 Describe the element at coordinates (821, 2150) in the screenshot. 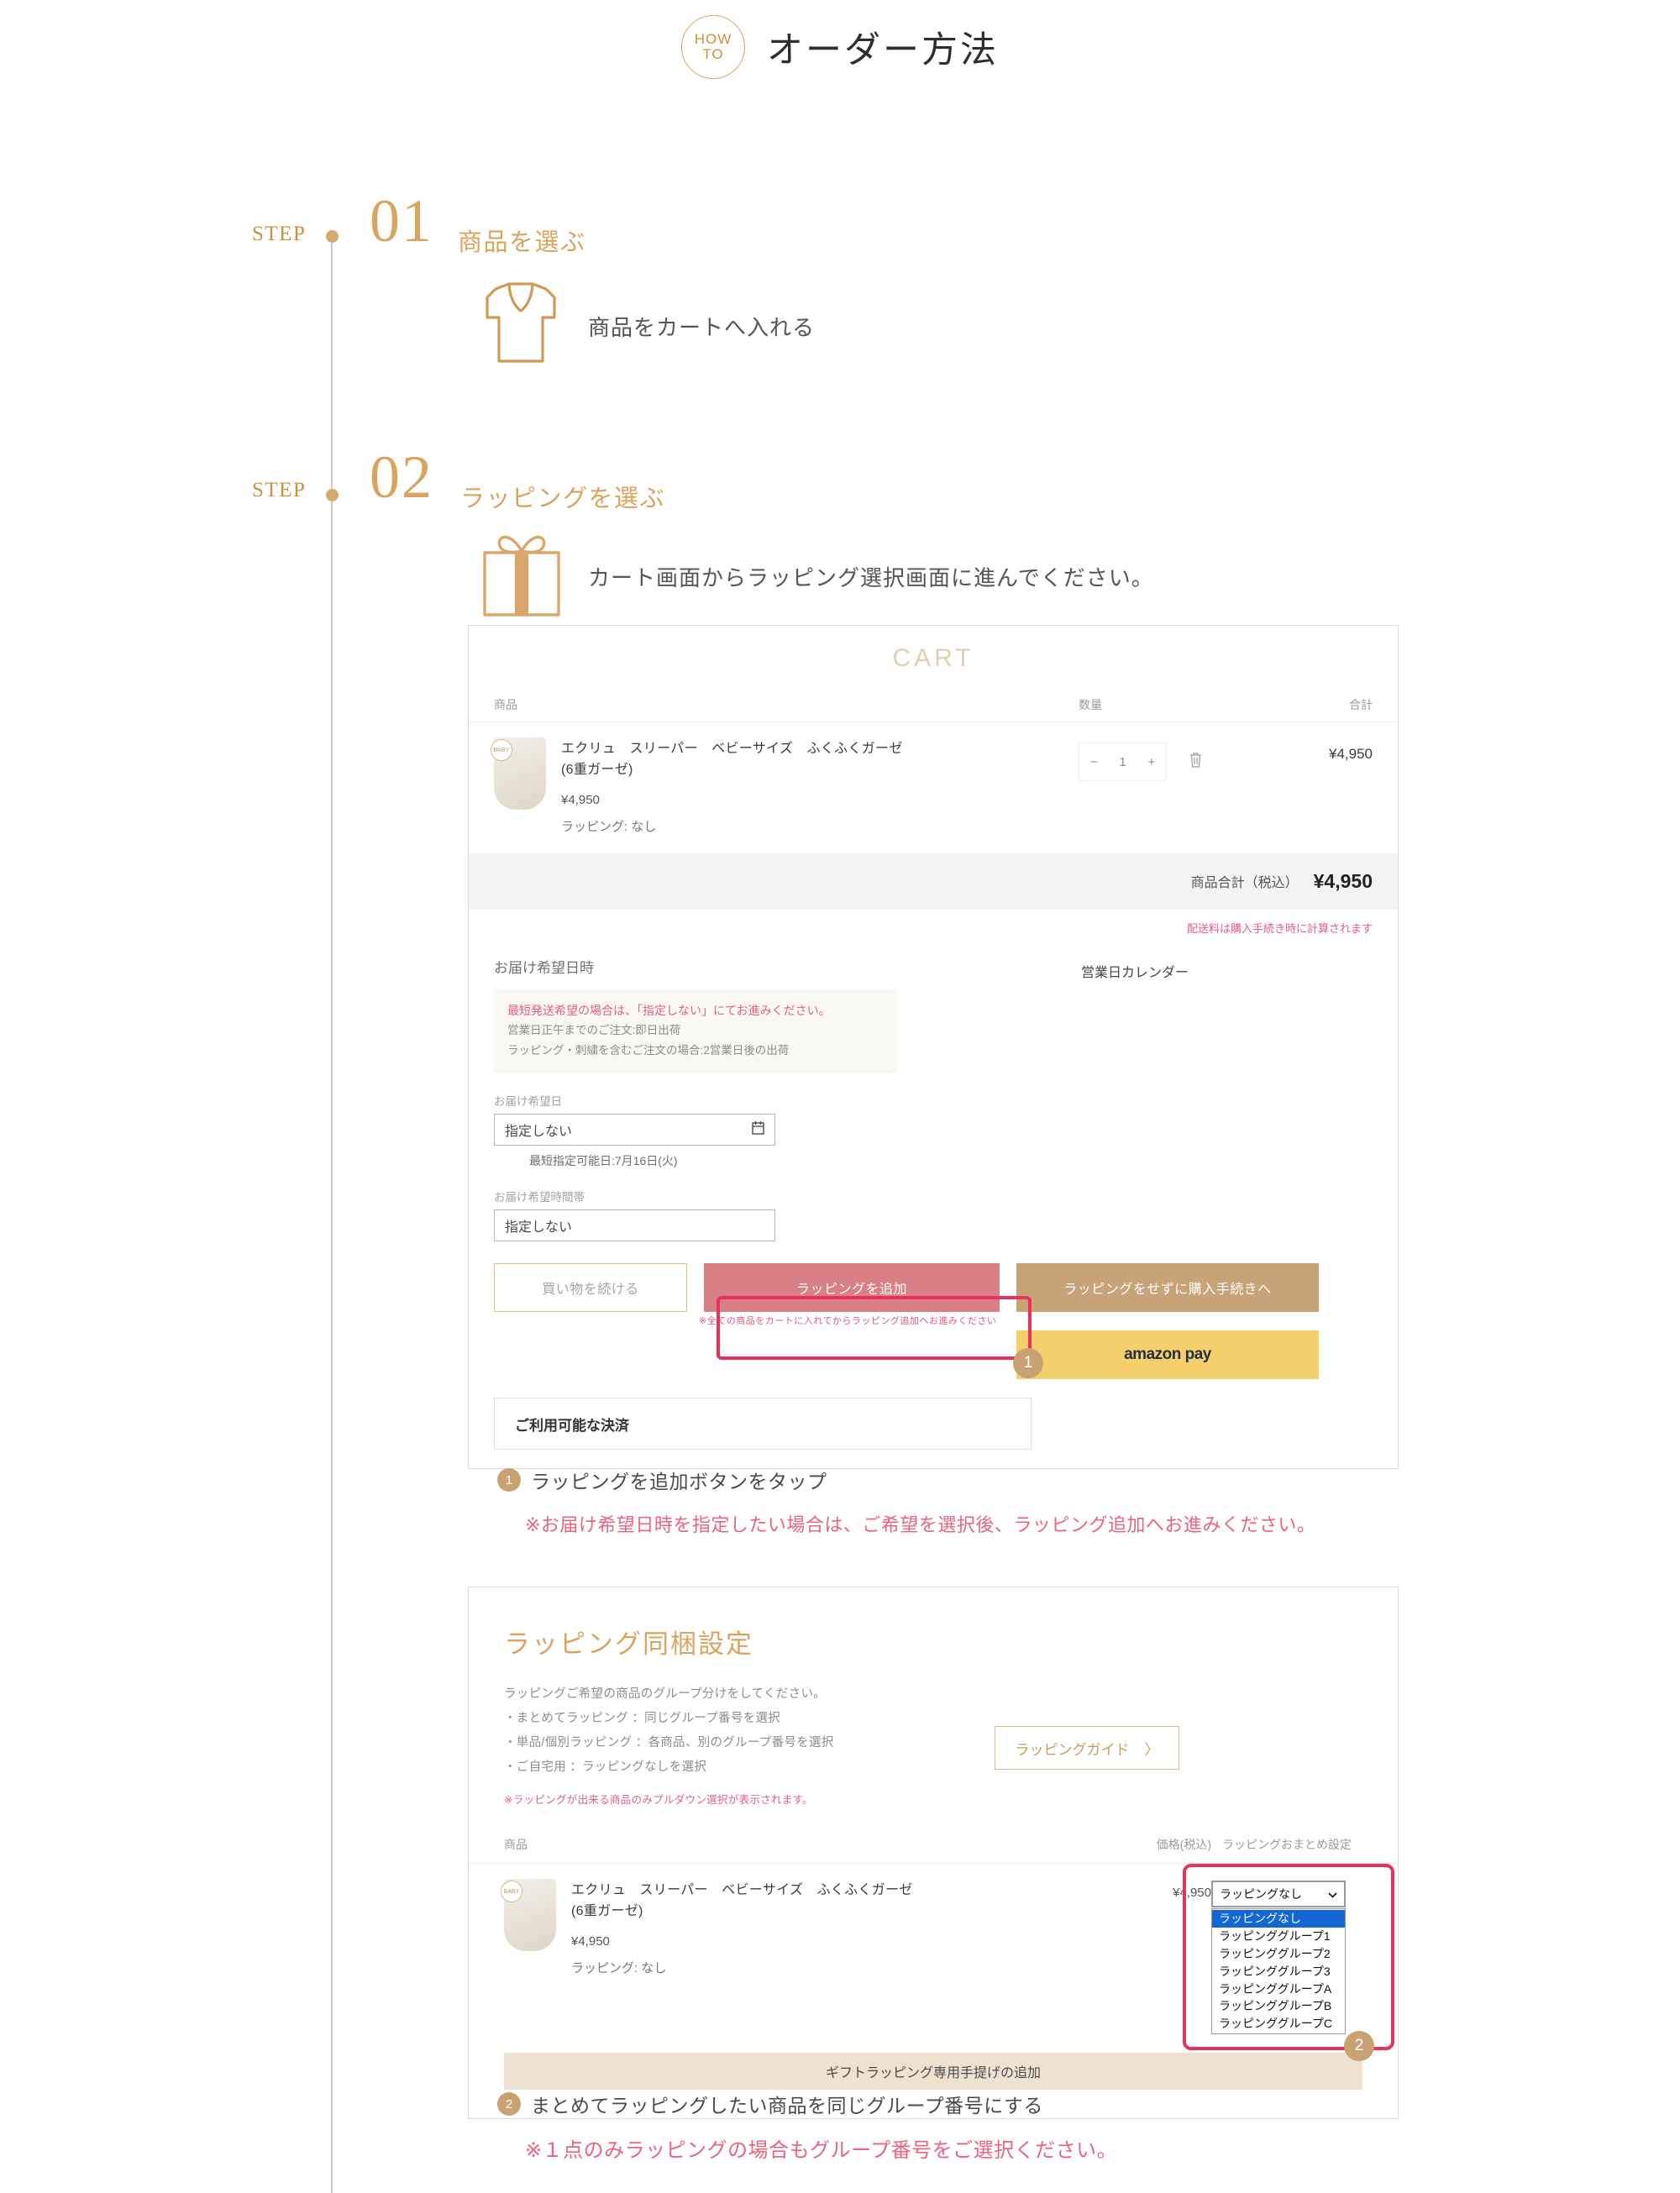

I see `annotation-2-note: ※１点のみラッピングの場合もグループ番号をご選択ください。` at that location.